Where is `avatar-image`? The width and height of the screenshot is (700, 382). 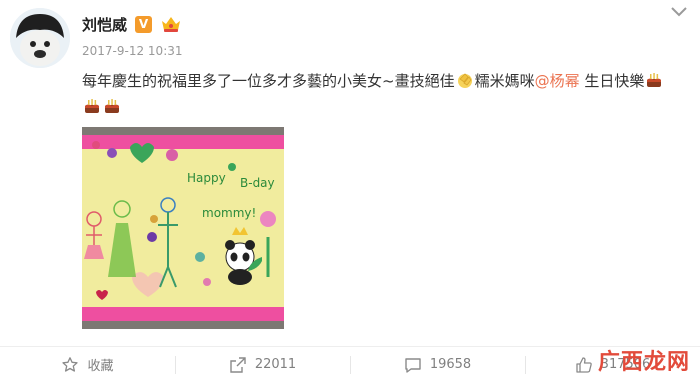
avatar-image is located at coordinates (40, 38).